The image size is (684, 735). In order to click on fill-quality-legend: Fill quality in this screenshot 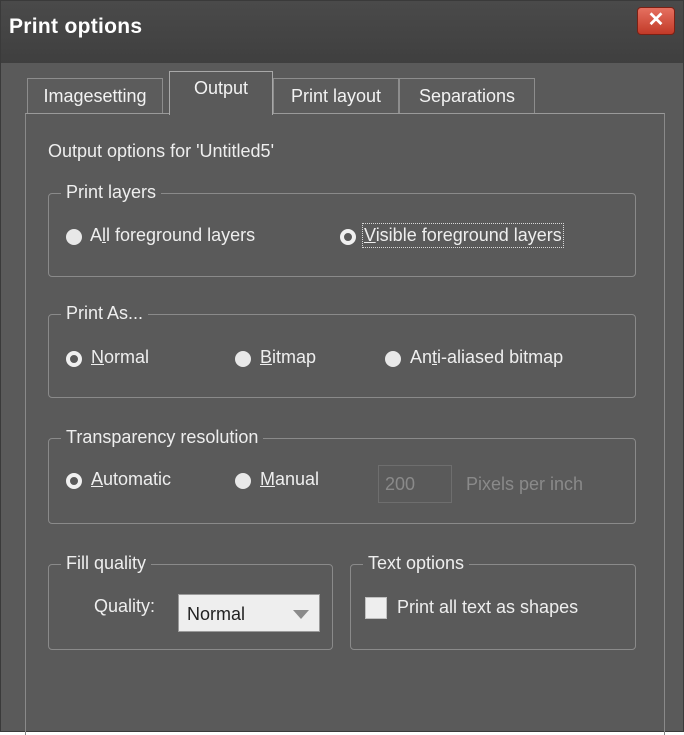, I will do `click(106, 563)`.